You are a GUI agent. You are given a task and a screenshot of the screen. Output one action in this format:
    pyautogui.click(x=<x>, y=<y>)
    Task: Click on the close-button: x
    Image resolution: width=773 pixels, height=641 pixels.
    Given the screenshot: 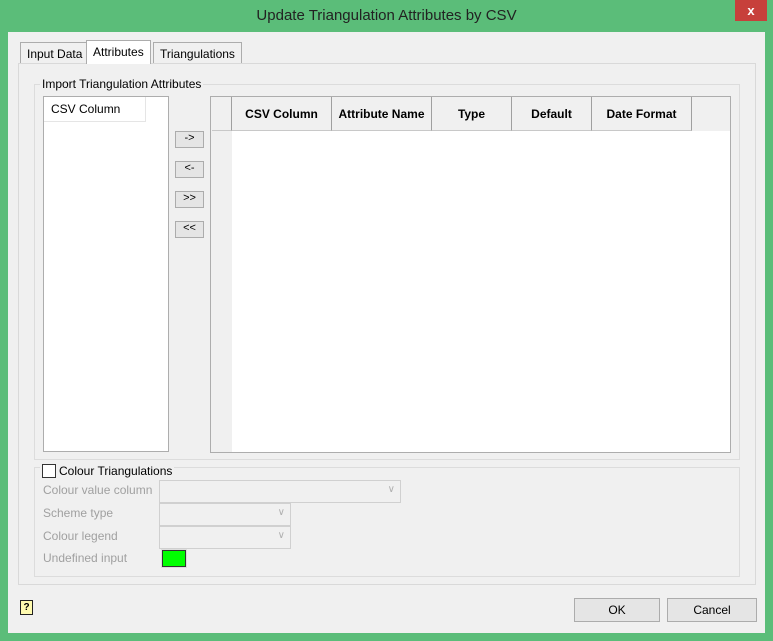 What is the action you would take?
    pyautogui.click(x=751, y=10)
    